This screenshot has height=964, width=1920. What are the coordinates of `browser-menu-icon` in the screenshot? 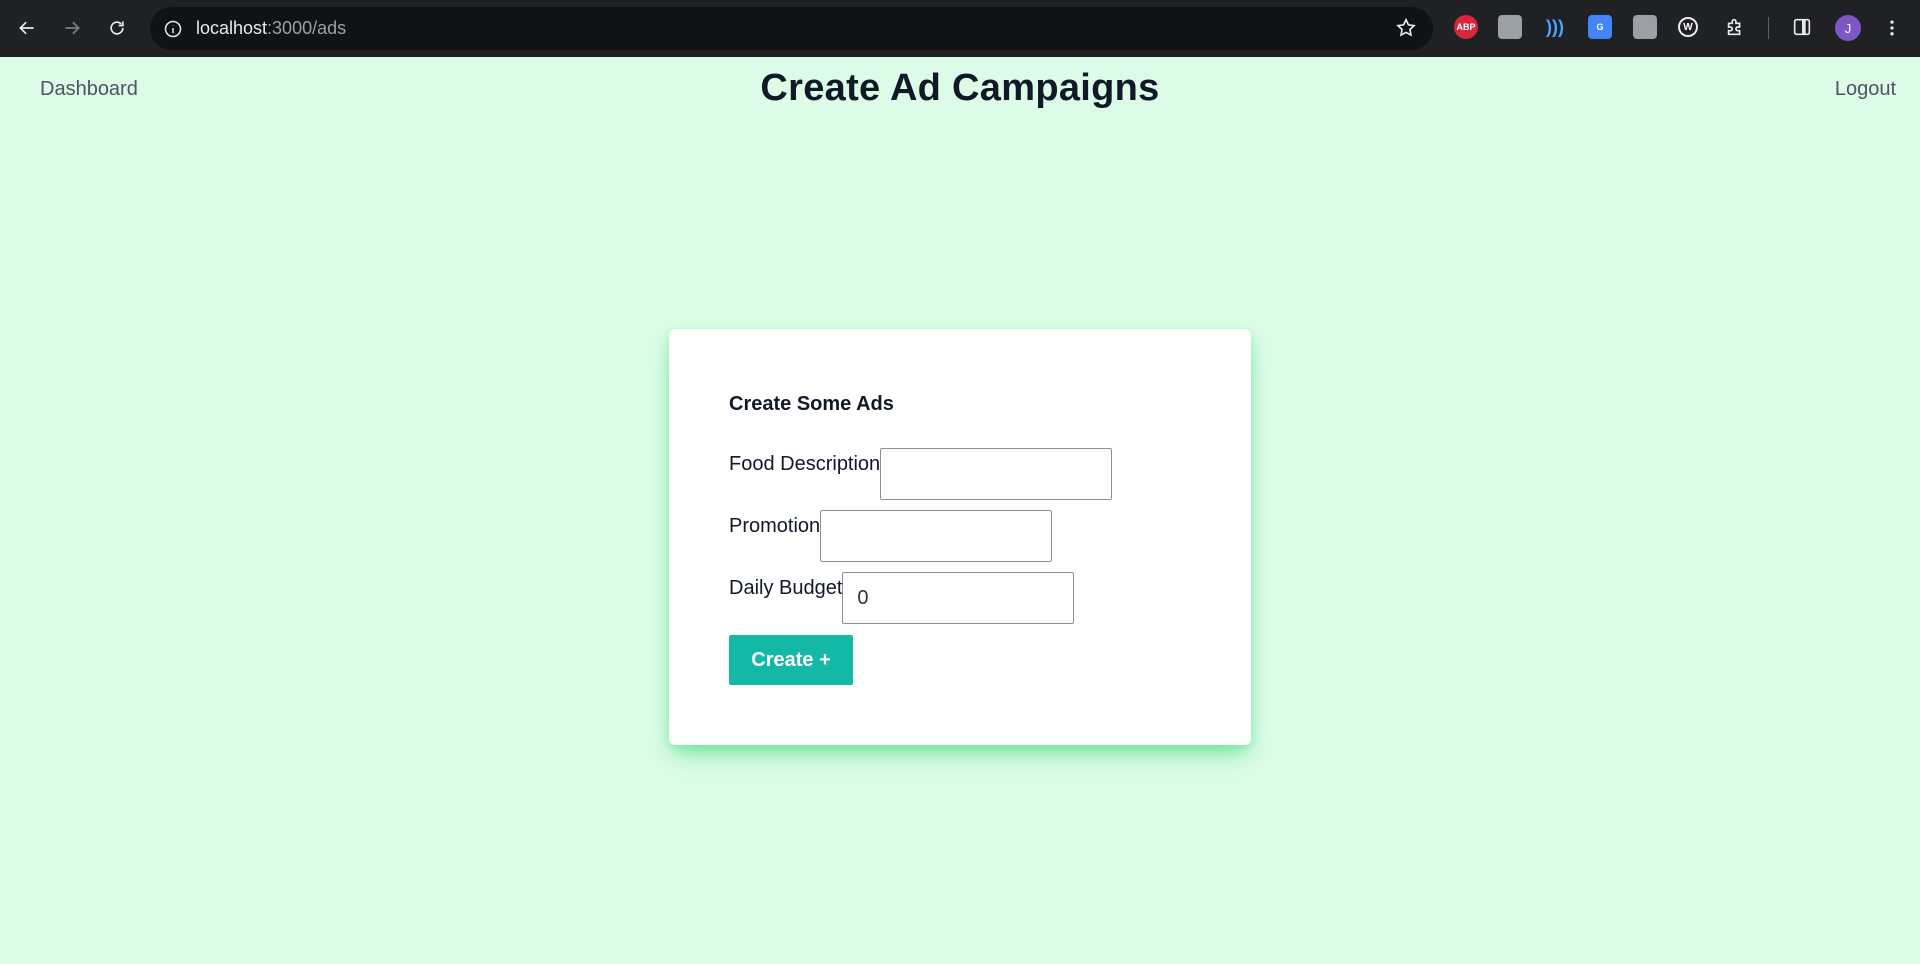 It's located at (1892, 28).